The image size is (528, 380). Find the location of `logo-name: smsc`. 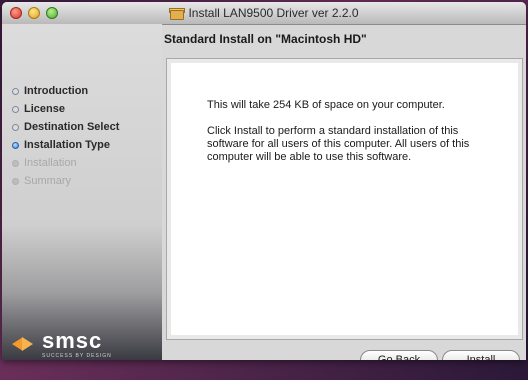

logo-name: smsc is located at coordinates (72, 340).